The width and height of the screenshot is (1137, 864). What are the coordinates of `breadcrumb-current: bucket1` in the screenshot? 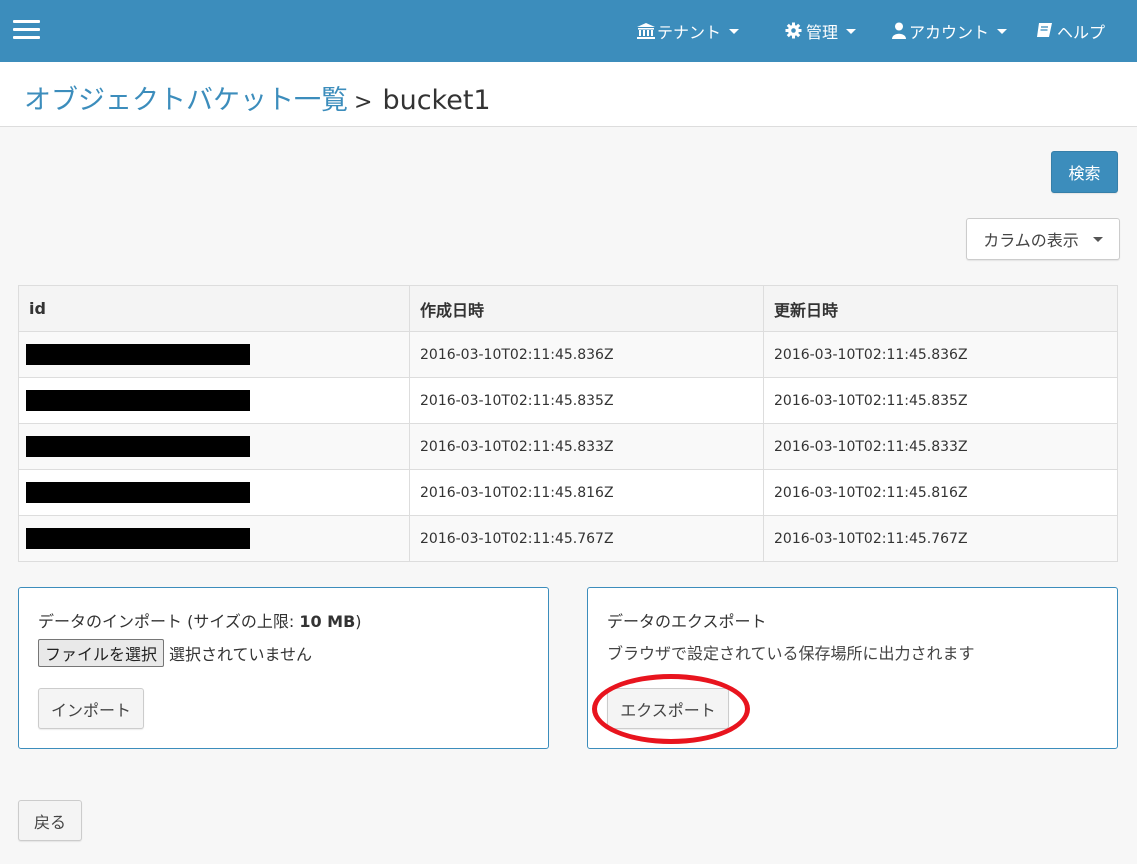 It's located at (436, 100).